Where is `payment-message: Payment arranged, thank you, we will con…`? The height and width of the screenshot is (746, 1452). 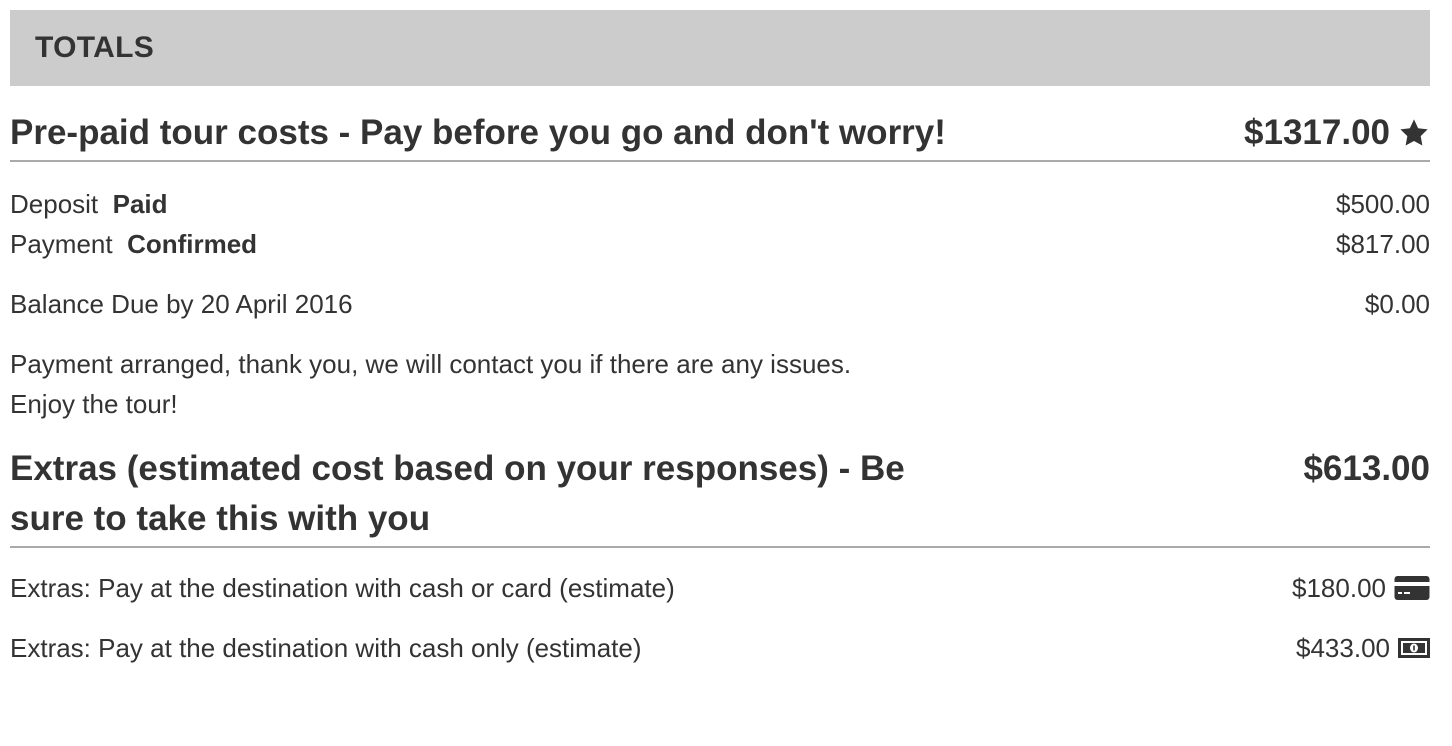 payment-message: Payment arranged, thank you, we will con… is located at coordinates (720, 384).